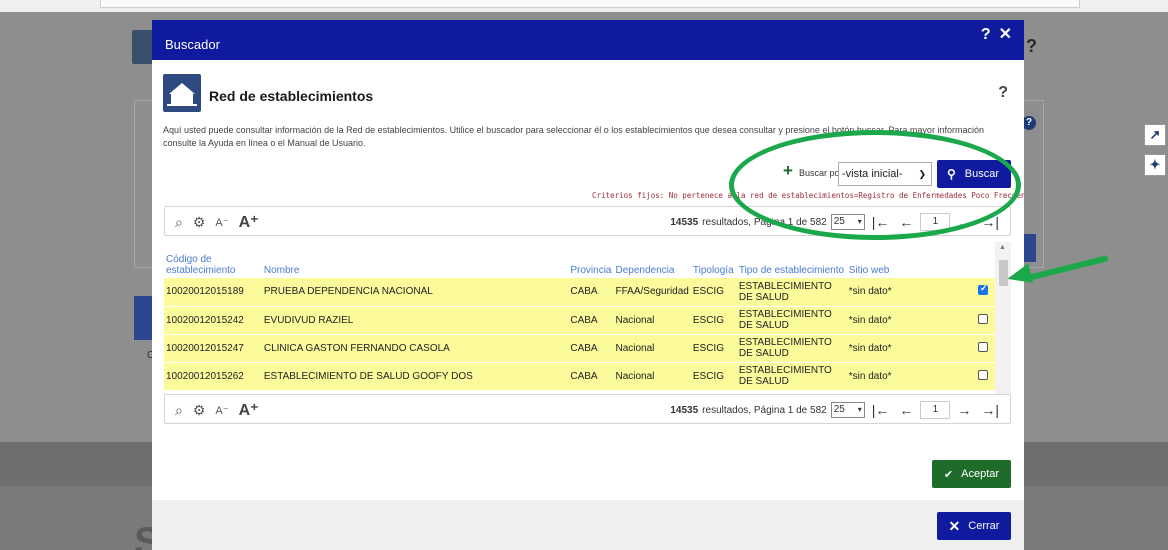 The image size is (1168, 550). Describe the element at coordinates (1155, 135) in the screenshot. I see `external-link-icon: ↗` at that location.